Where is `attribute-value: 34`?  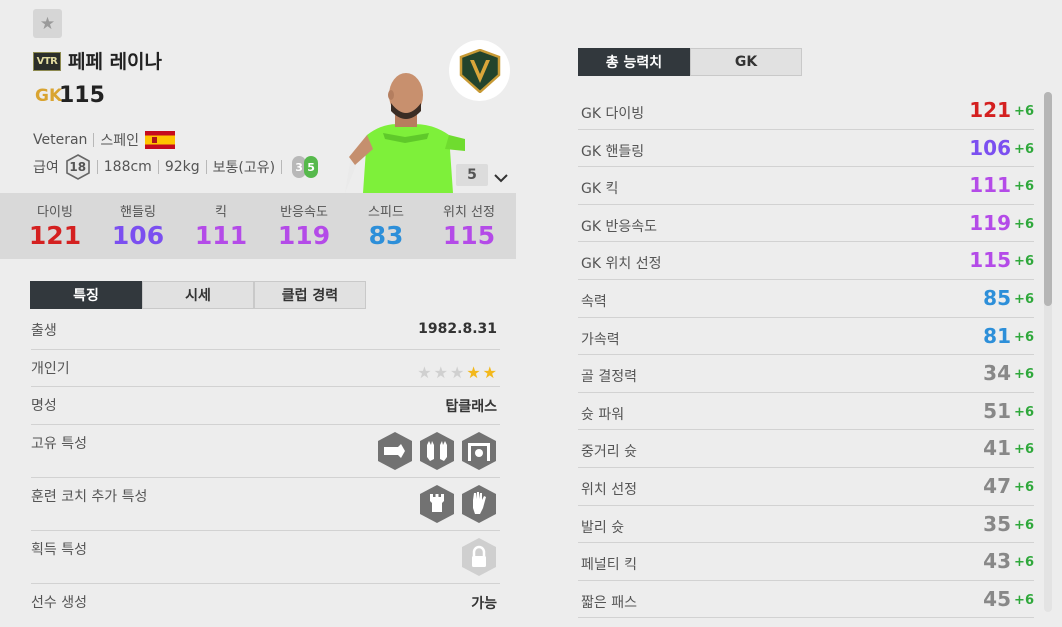
attribute-value: 34 is located at coordinates (997, 373).